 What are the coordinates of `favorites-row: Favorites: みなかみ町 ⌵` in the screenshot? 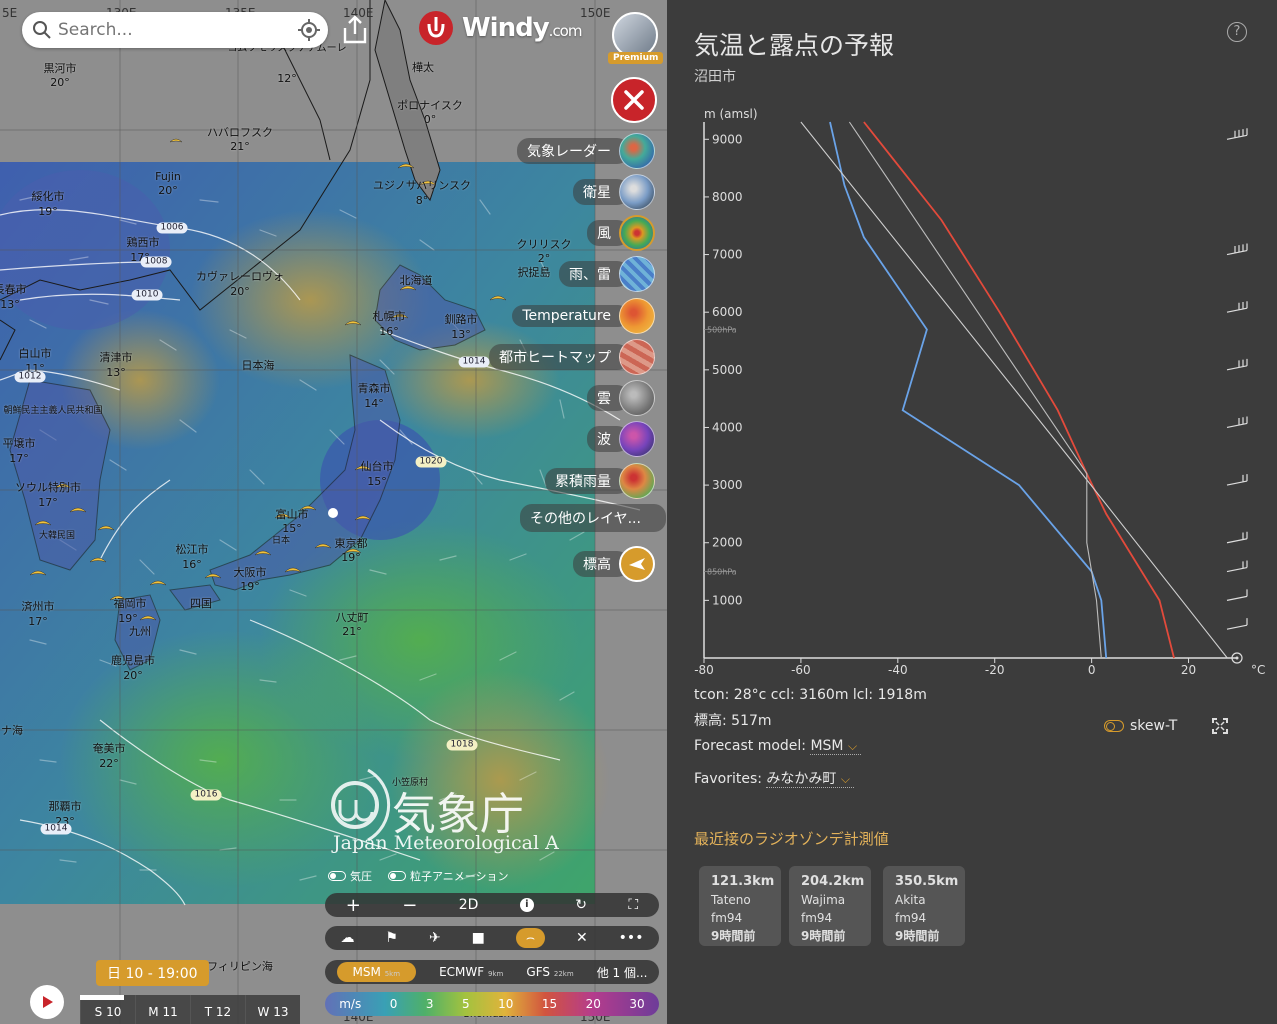 It's located at (774, 778).